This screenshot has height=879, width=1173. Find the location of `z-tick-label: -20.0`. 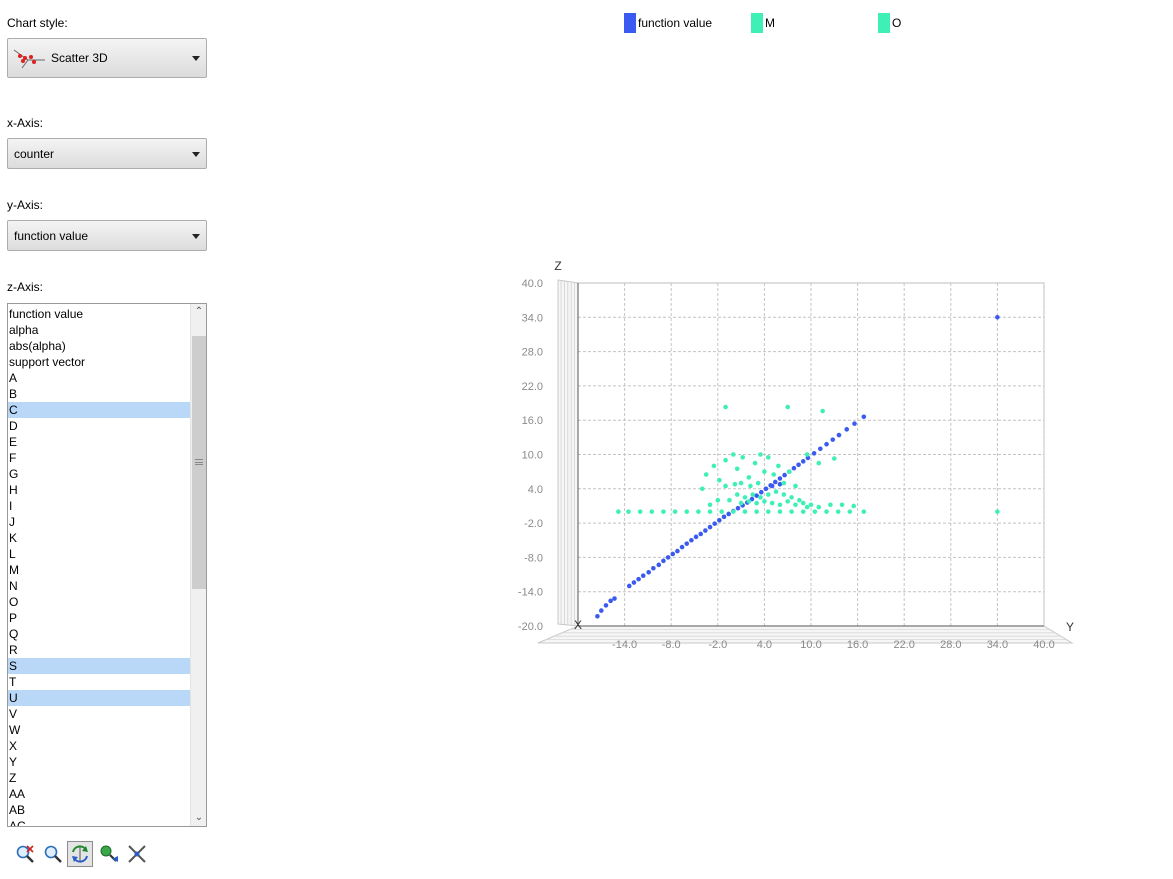

z-tick-label: -20.0 is located at coordinates (530, 627).